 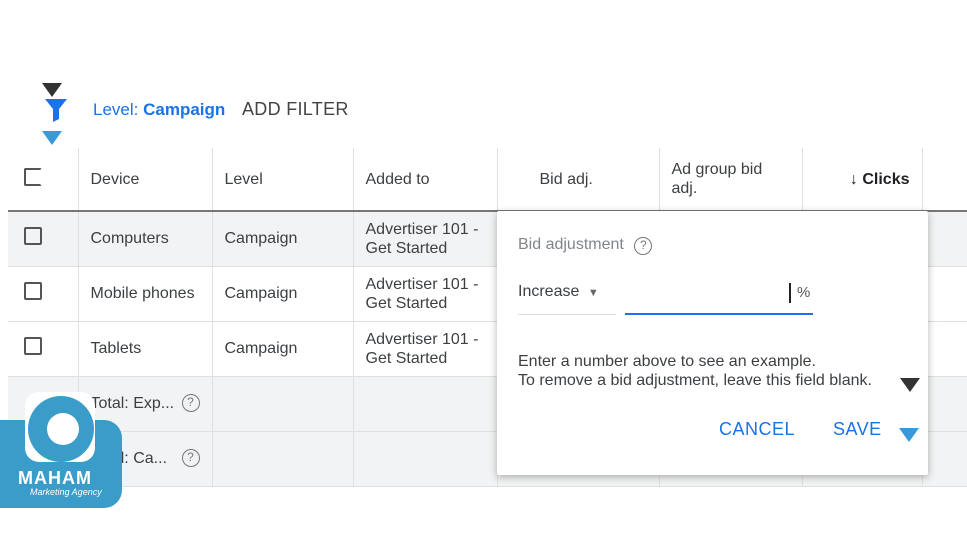 What do you see at coordinates (856, 179) in the screenshot?
I see `sort-down-icon: ↓` at bounding box center [856, 179].